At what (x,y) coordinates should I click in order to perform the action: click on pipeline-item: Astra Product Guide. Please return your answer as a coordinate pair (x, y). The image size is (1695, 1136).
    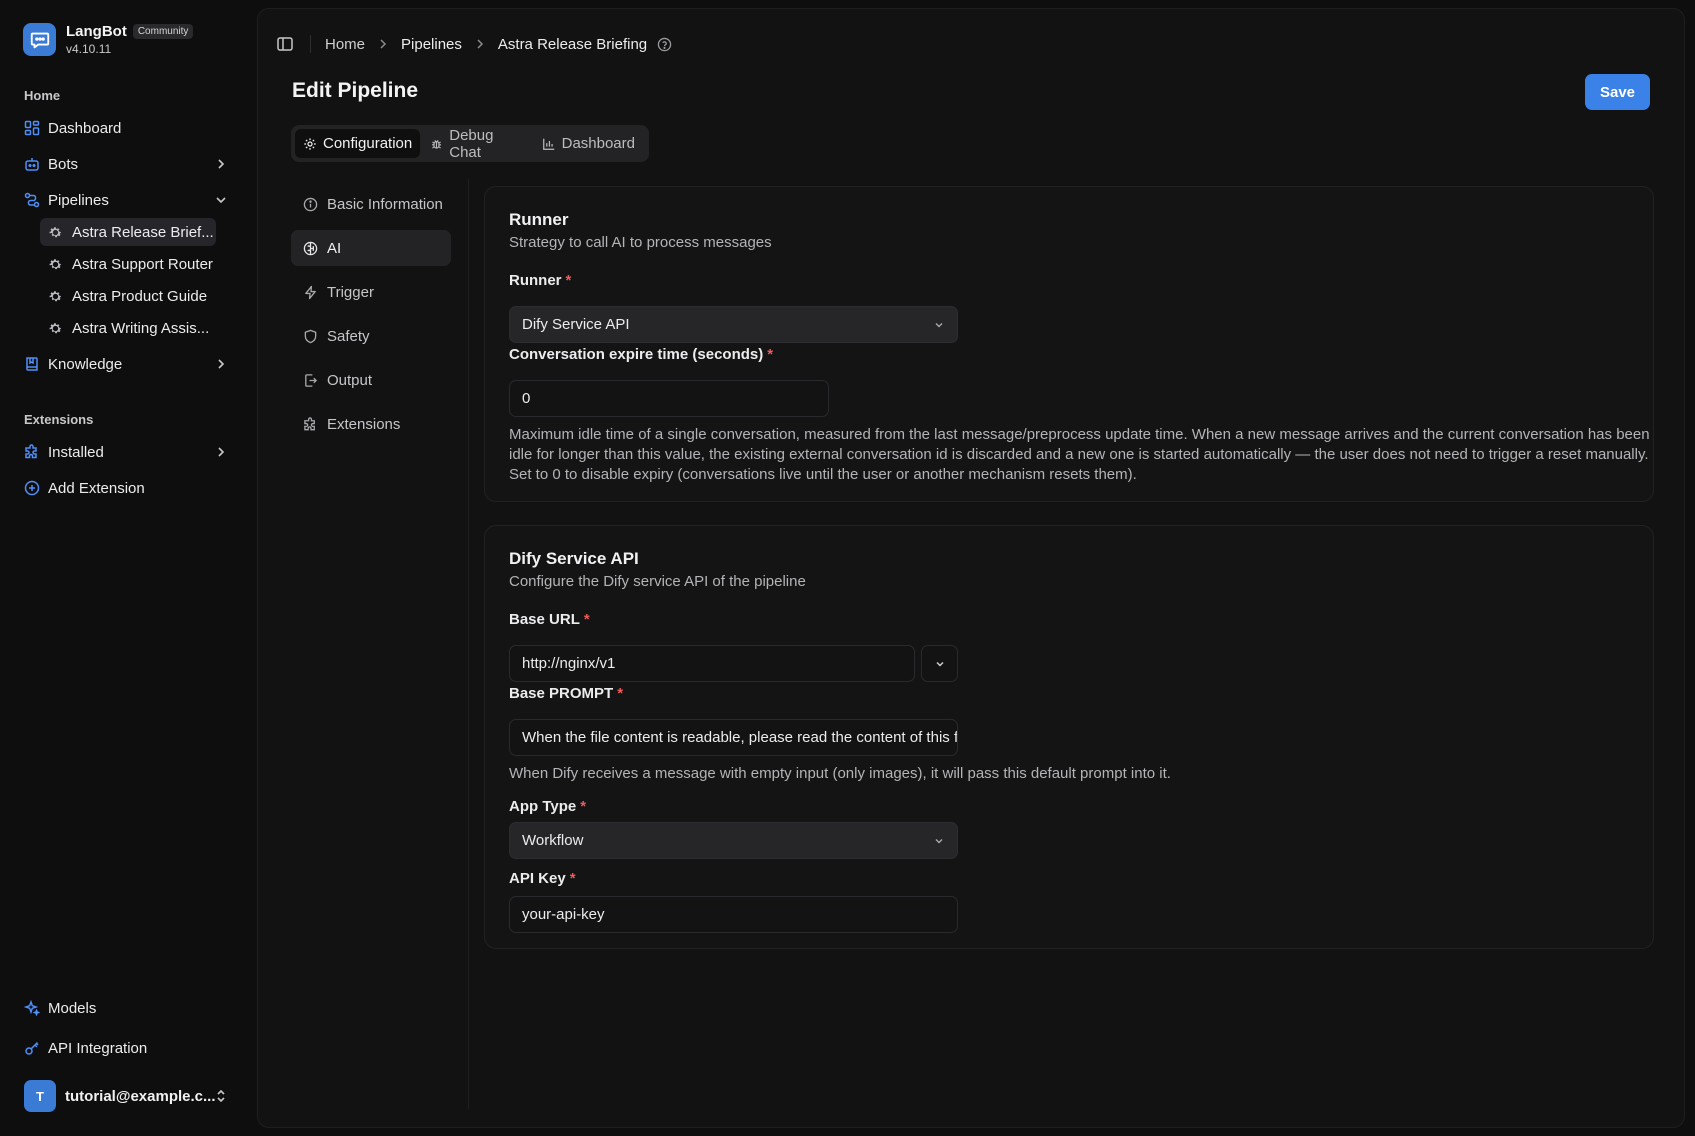
    Looking at the image, I should click on (128, 296).